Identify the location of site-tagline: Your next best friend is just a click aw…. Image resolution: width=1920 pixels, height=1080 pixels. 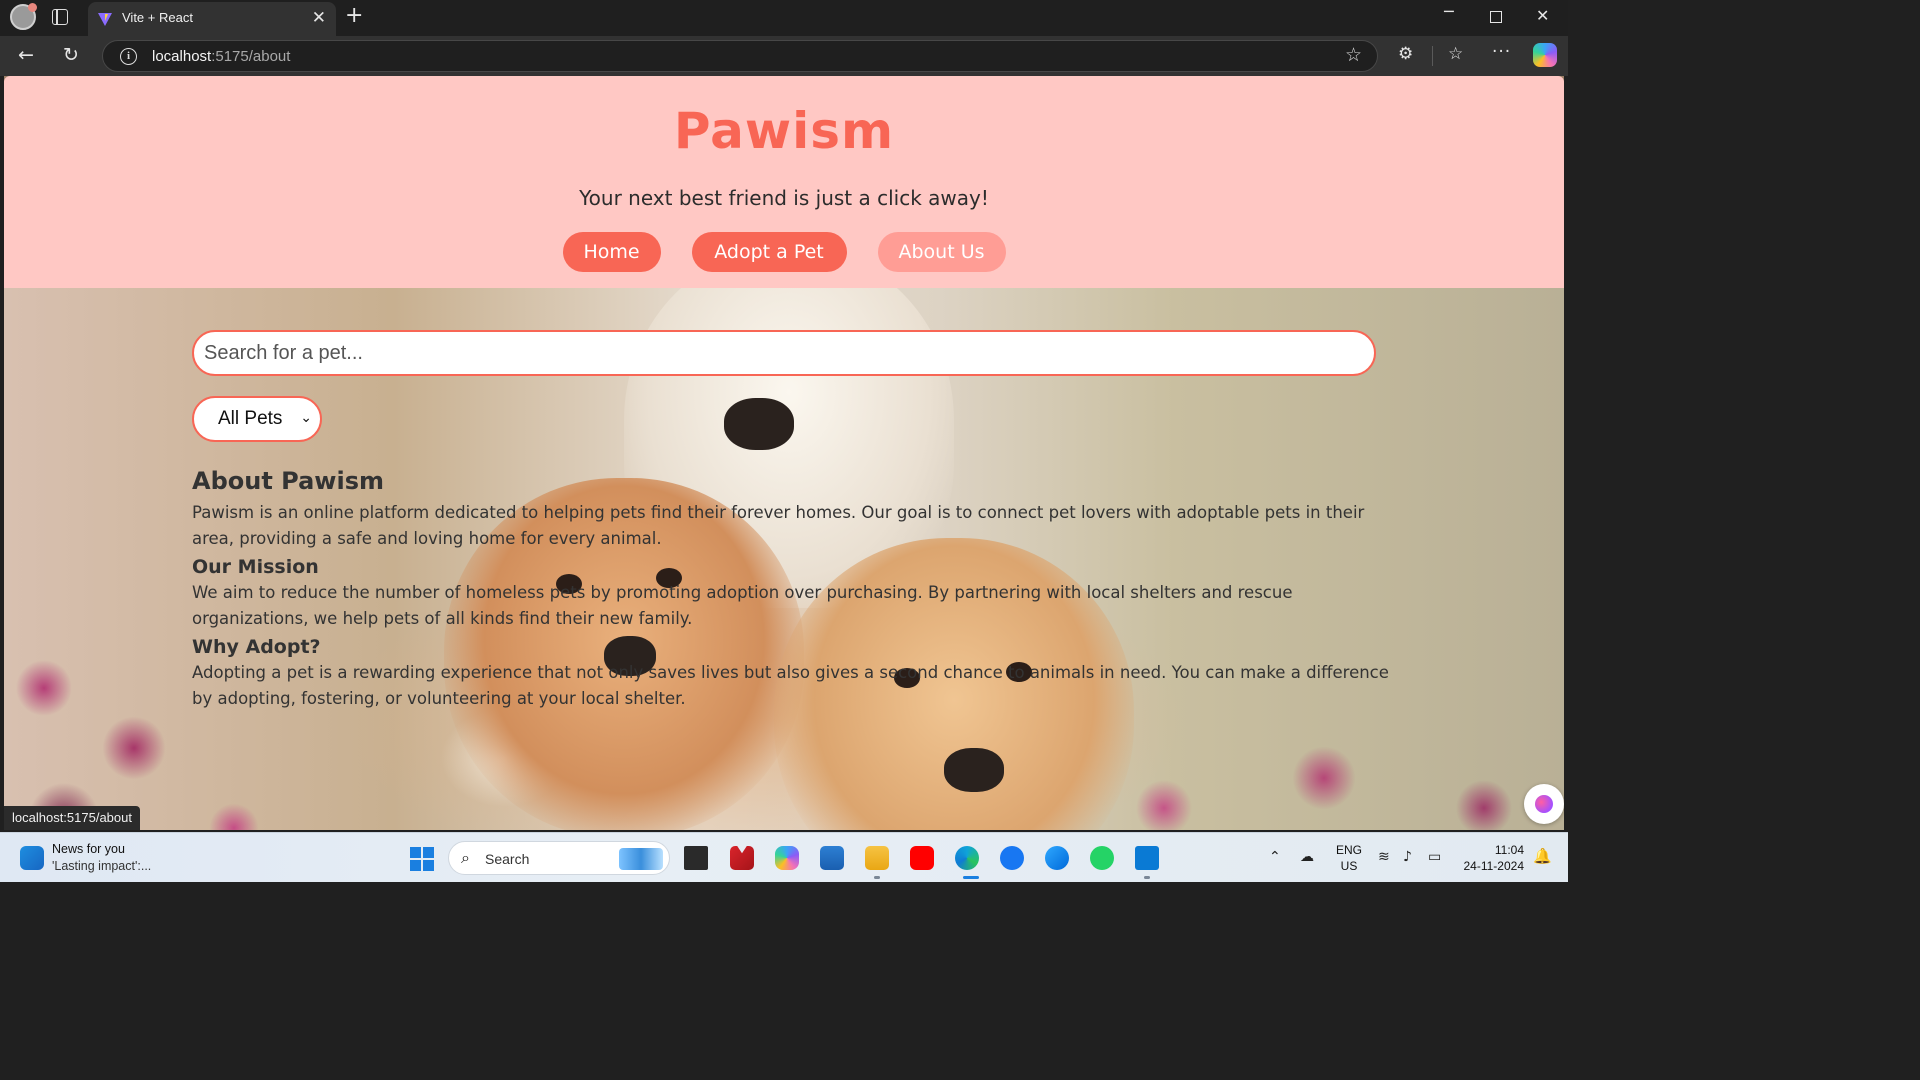
(784, 198).